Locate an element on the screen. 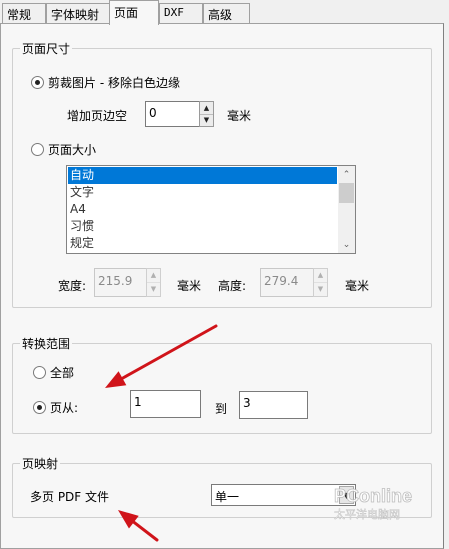  width-unit: 毫米 is located at coordinates (189, 286).